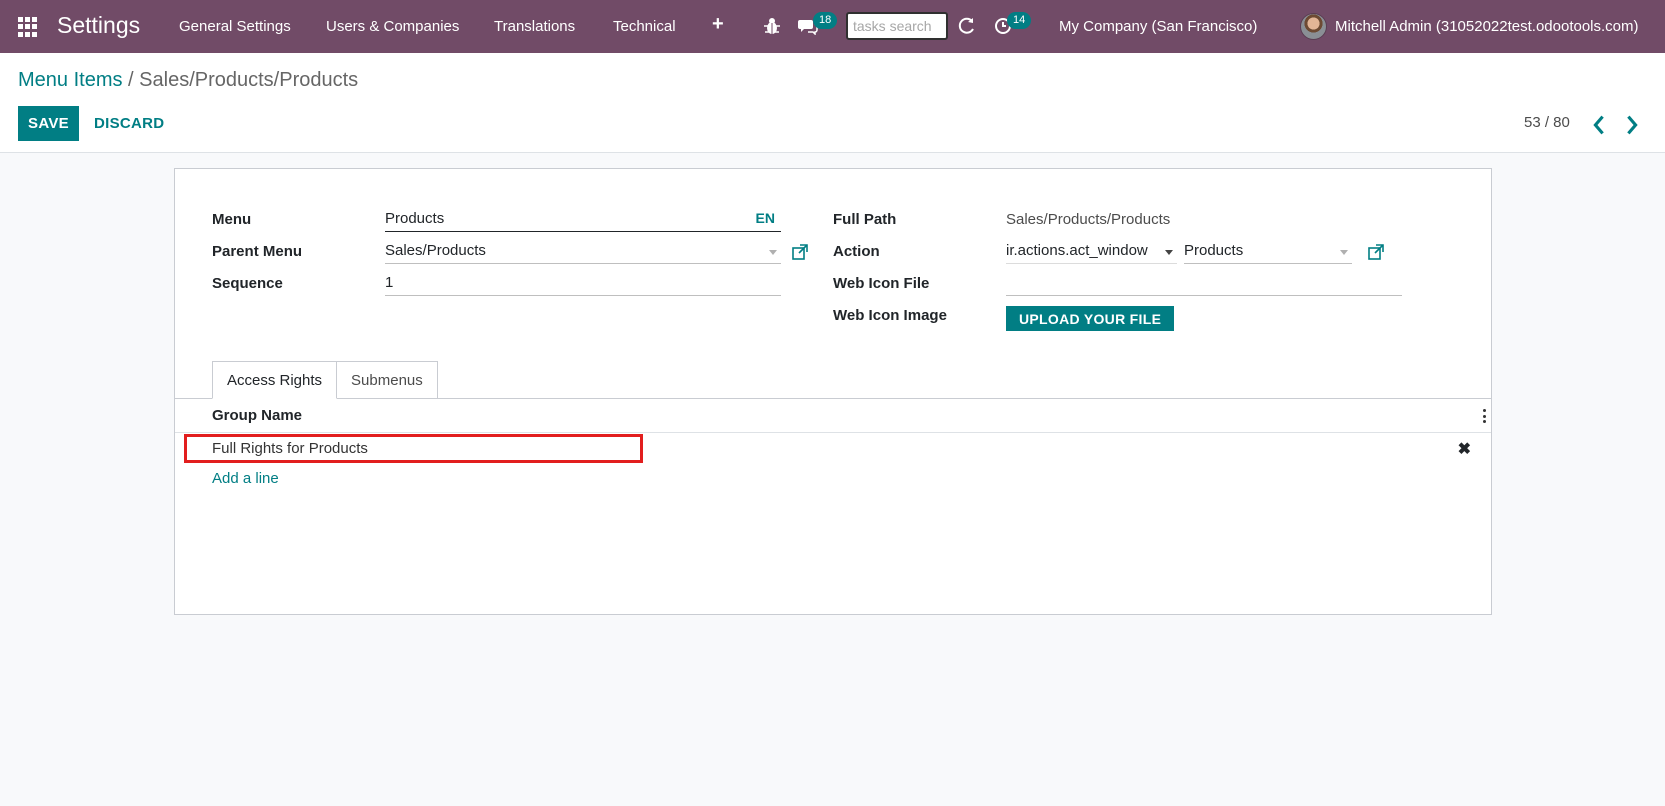  What do you see at coordinates (865, 219) in the screenshot?
I see `full-path-label: Full Path` at bounding box center [865, 219].